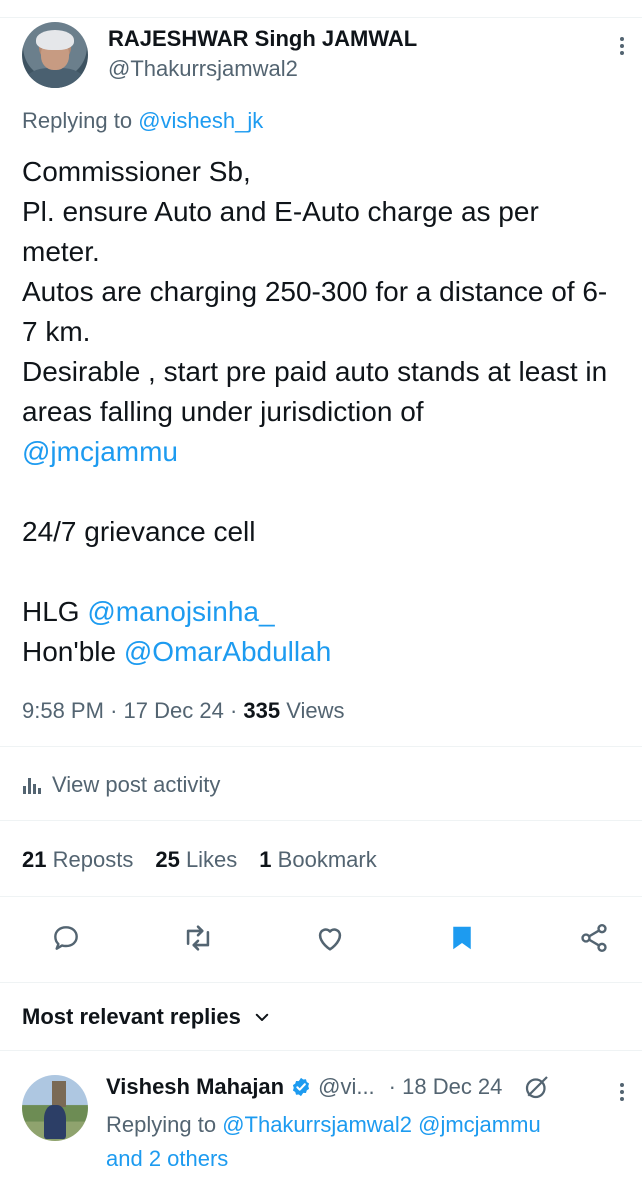  What do you see at coordinates (622, 1095) in the screenshot?
I see `reply-more-options-icon` at bounding box center [622, 1095].